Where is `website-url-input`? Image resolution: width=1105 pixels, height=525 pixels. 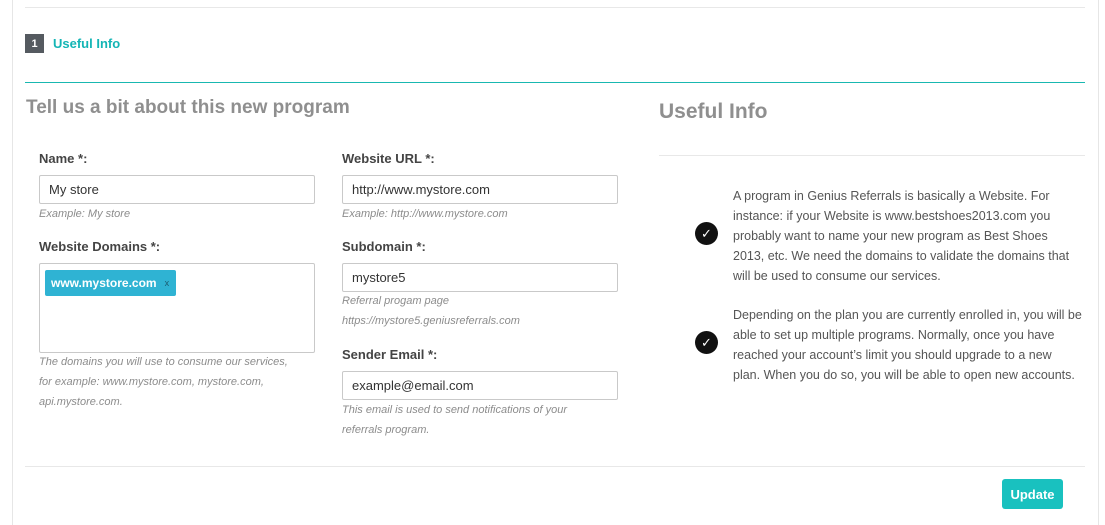
website-url-input is located at coordinates (480, 189).